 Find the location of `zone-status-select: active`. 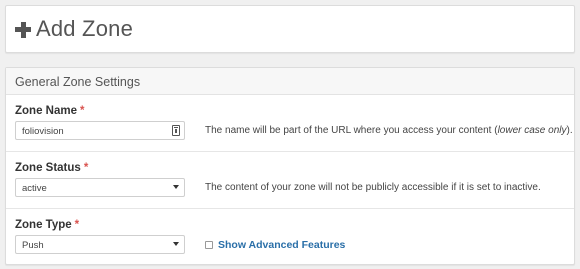

zone-status-select: active is located at coordinates (100, 187).